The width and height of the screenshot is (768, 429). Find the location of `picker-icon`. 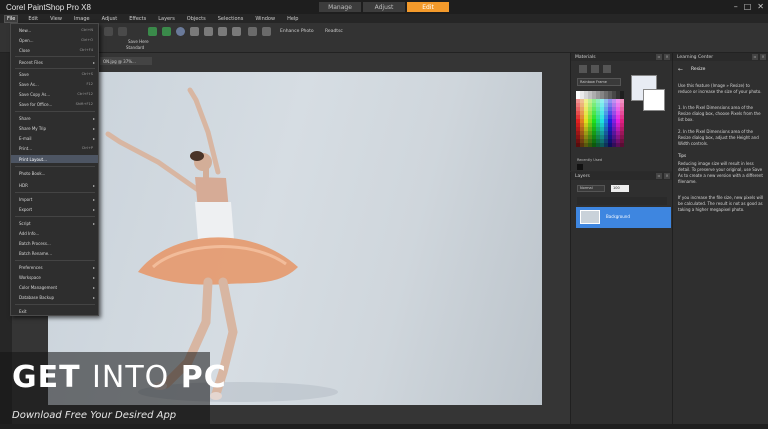

picker-icon is located at coordinates (607, 69).